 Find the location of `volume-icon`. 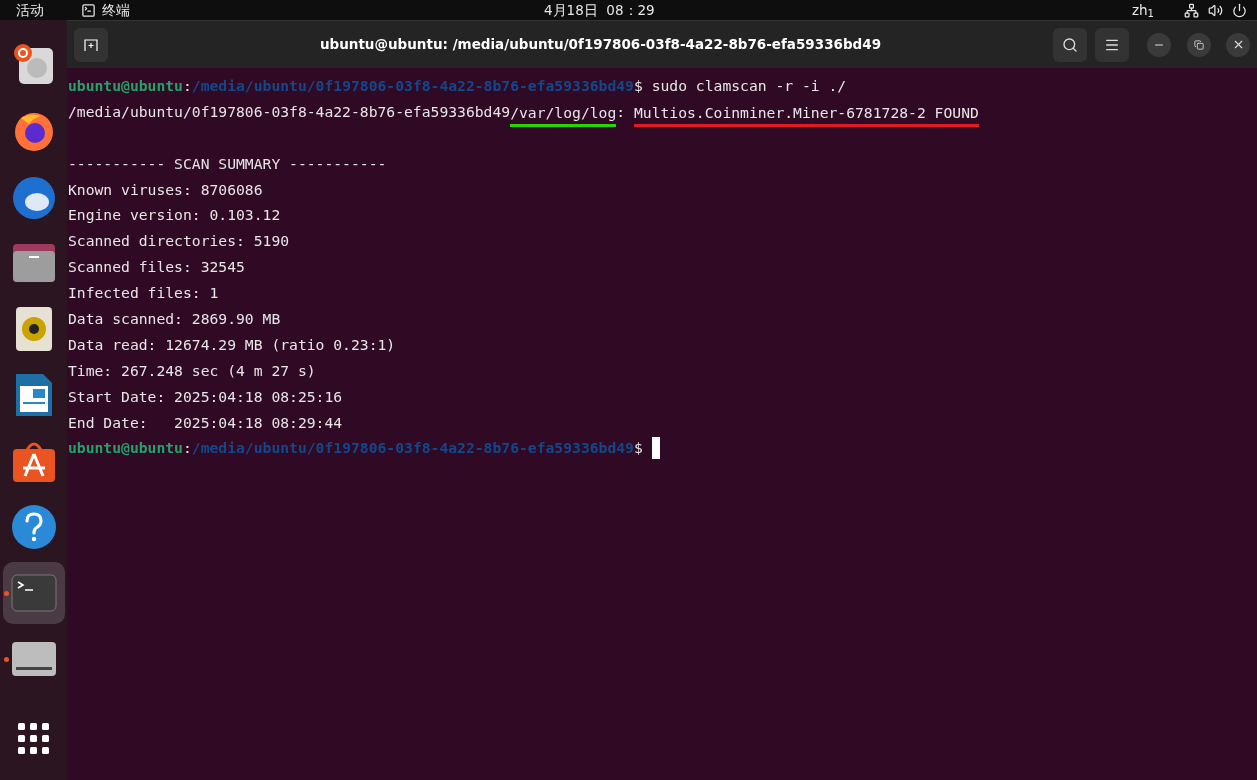

volume-icon is located at coordinates (1215, 10).